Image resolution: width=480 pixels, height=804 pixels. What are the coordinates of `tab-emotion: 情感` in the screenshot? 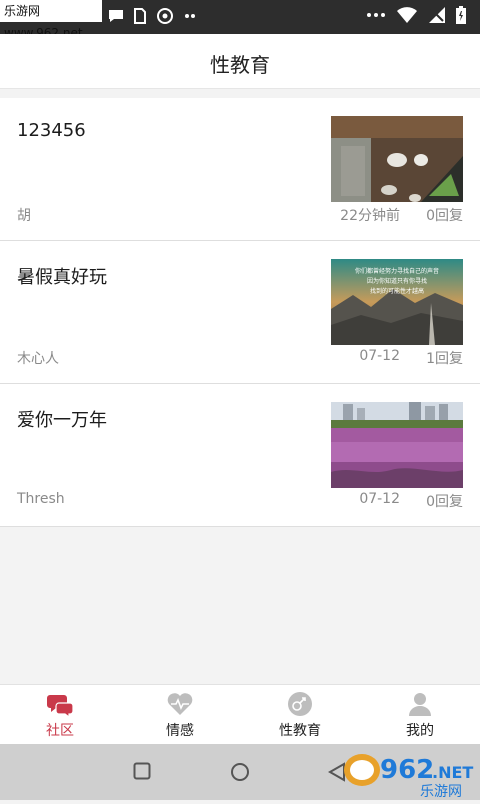 It's located at (180, 715).